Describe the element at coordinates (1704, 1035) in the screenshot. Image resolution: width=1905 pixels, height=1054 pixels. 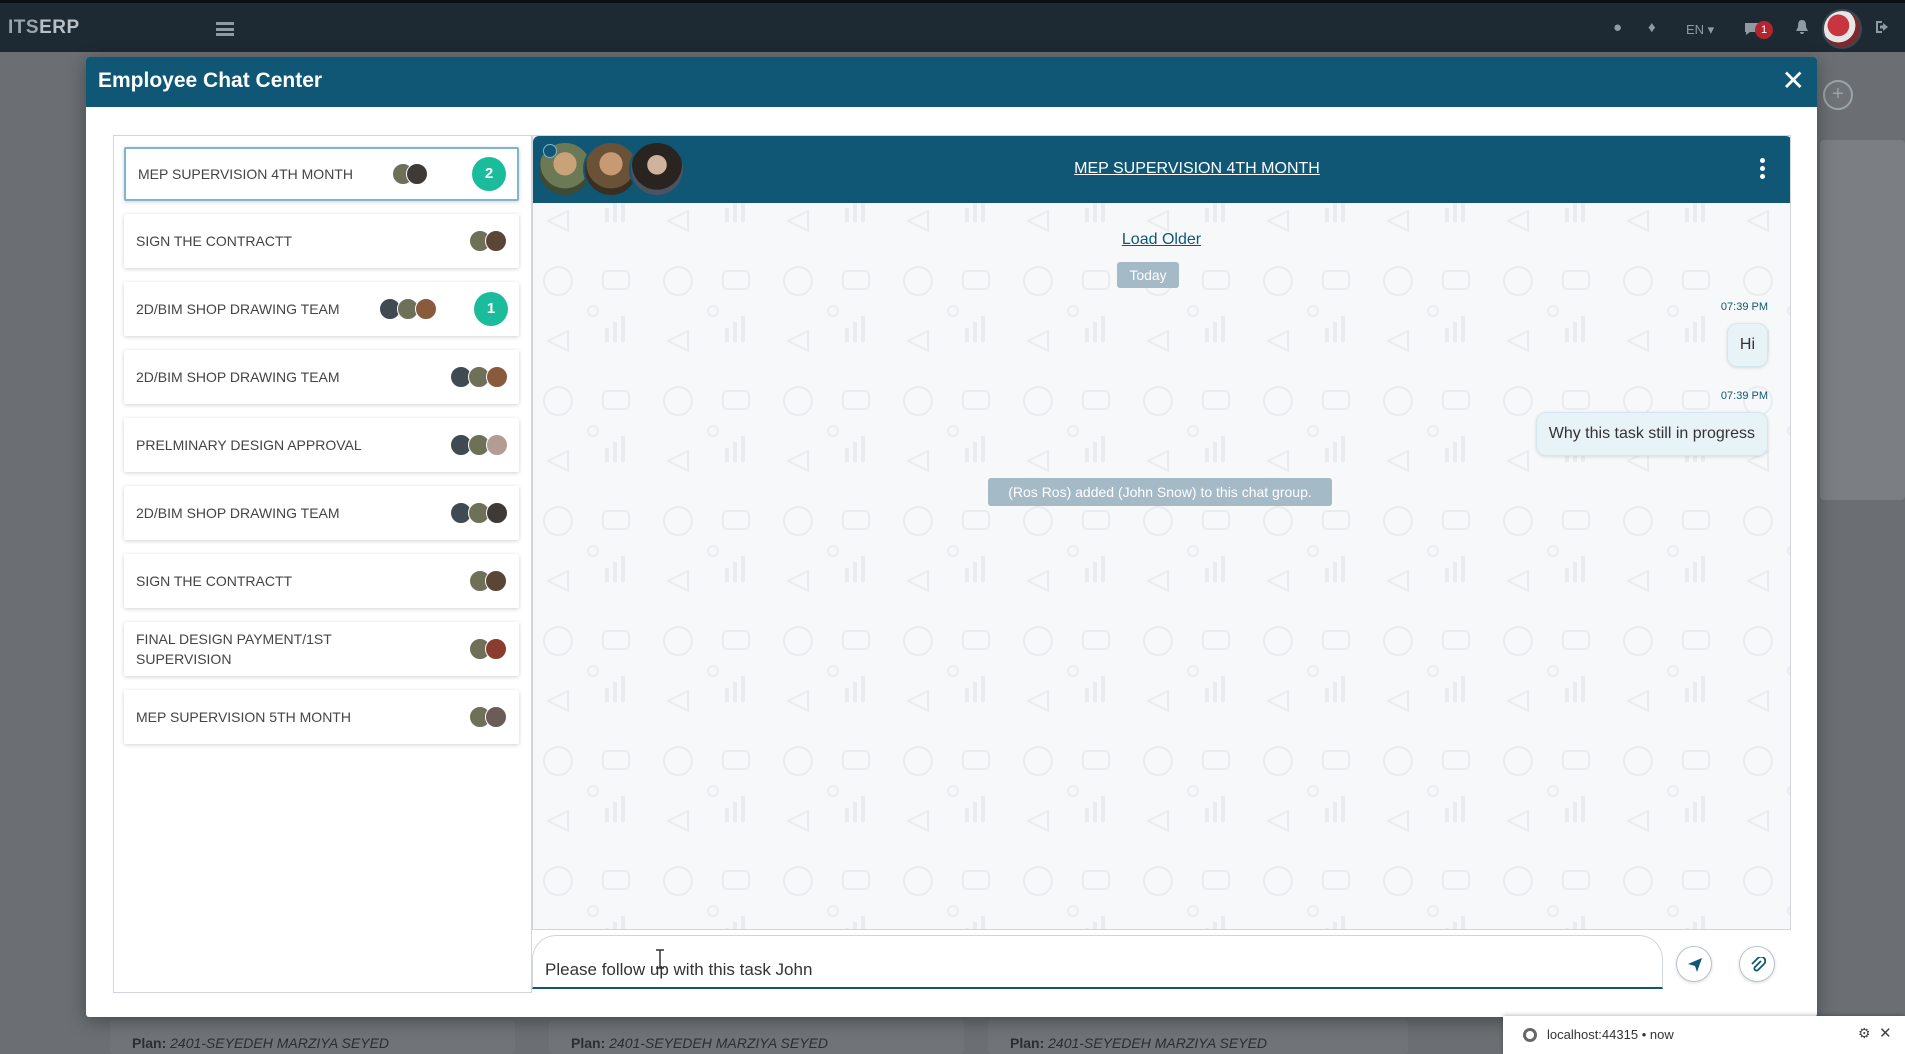
I see `notification-toast: localhost:44315 • now ⚙ ✕` at that location.